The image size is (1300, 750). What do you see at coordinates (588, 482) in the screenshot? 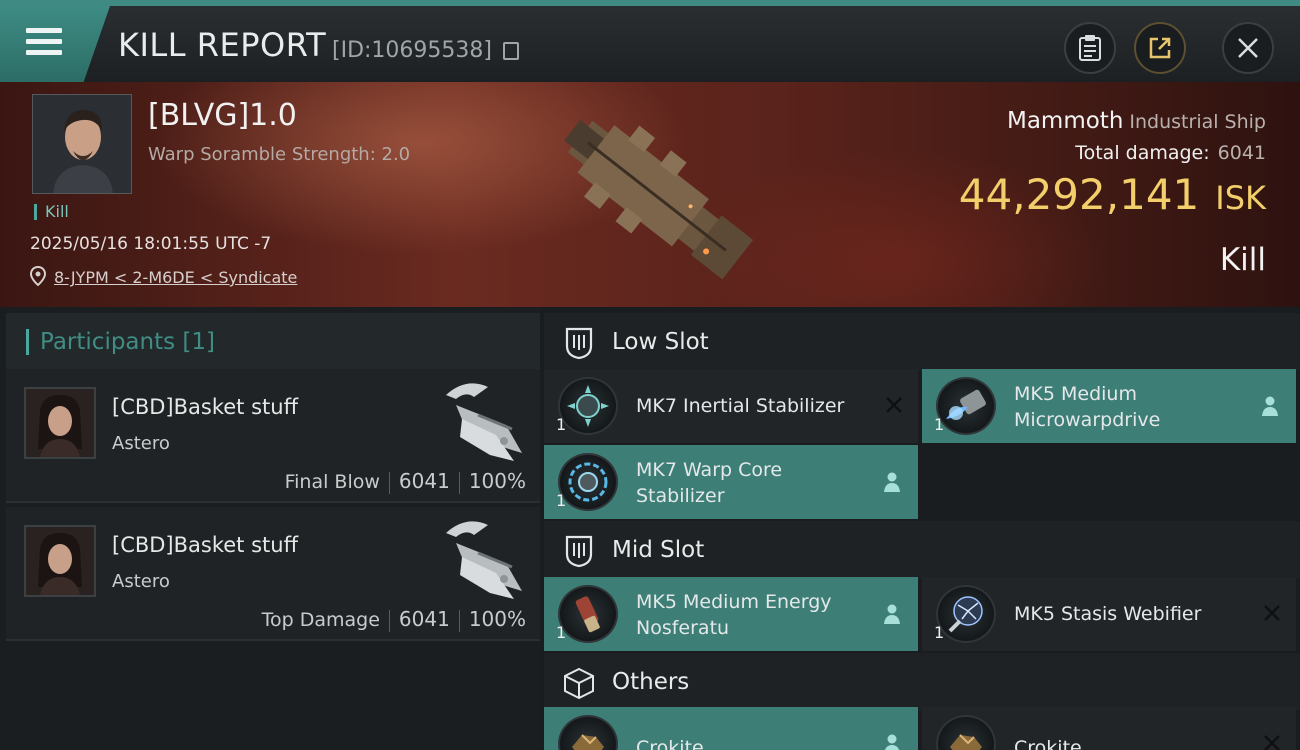
I see `warp-core-stabilizer-icon` at bounding box center [588, 482].